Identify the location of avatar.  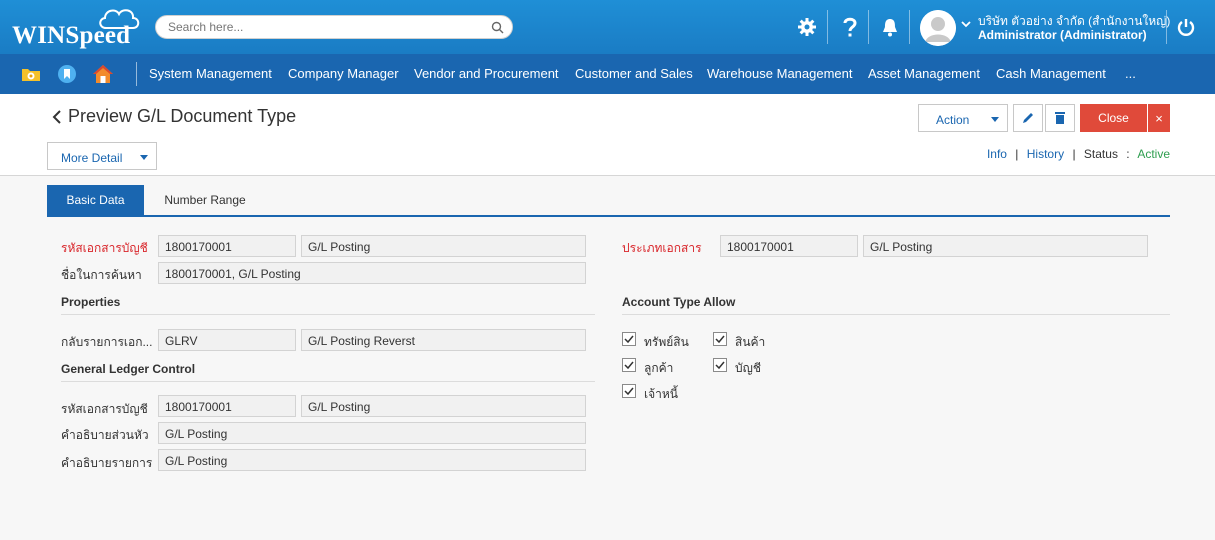
(938, 28).